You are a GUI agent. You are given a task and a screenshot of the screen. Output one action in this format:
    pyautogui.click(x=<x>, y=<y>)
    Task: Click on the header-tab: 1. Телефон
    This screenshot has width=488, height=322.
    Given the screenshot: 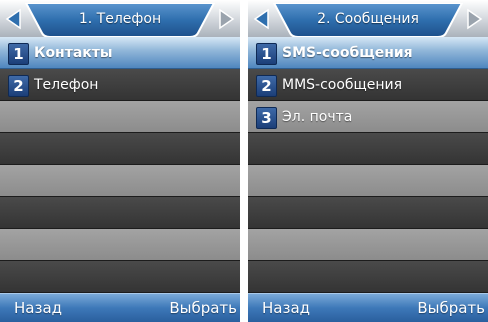 What is the action you would take?
    pyautogui.click(x=120, y=20)
    